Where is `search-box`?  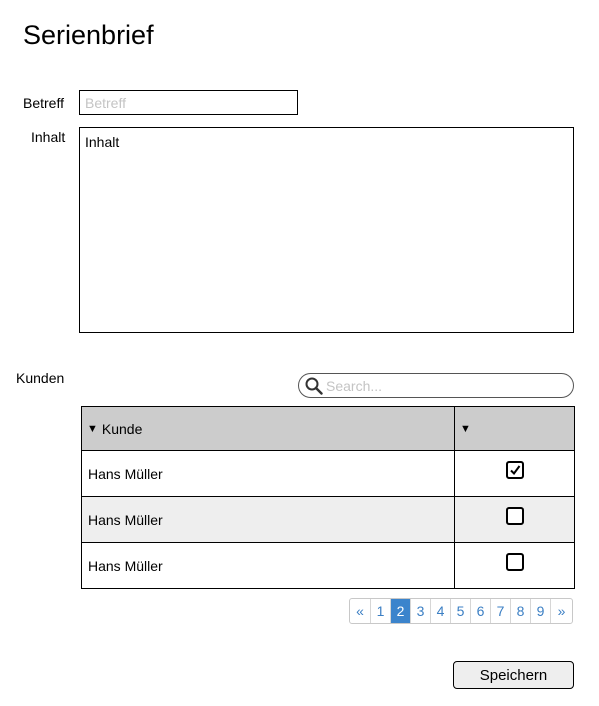
search-box is located at coordinates (436, 385).